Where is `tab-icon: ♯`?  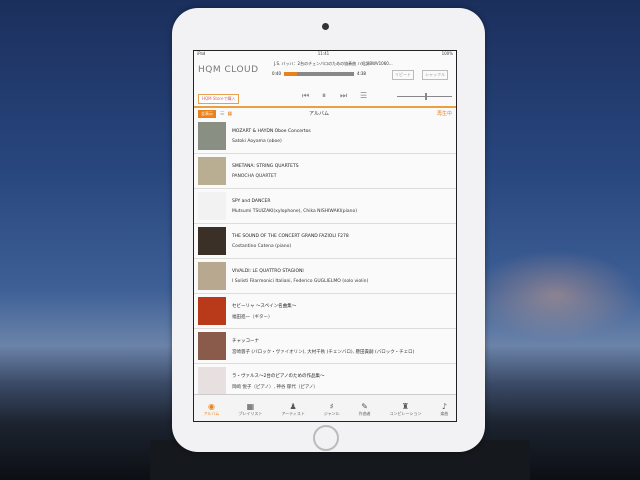
tab-icon: ♯ is located at coordinates (331, 406).